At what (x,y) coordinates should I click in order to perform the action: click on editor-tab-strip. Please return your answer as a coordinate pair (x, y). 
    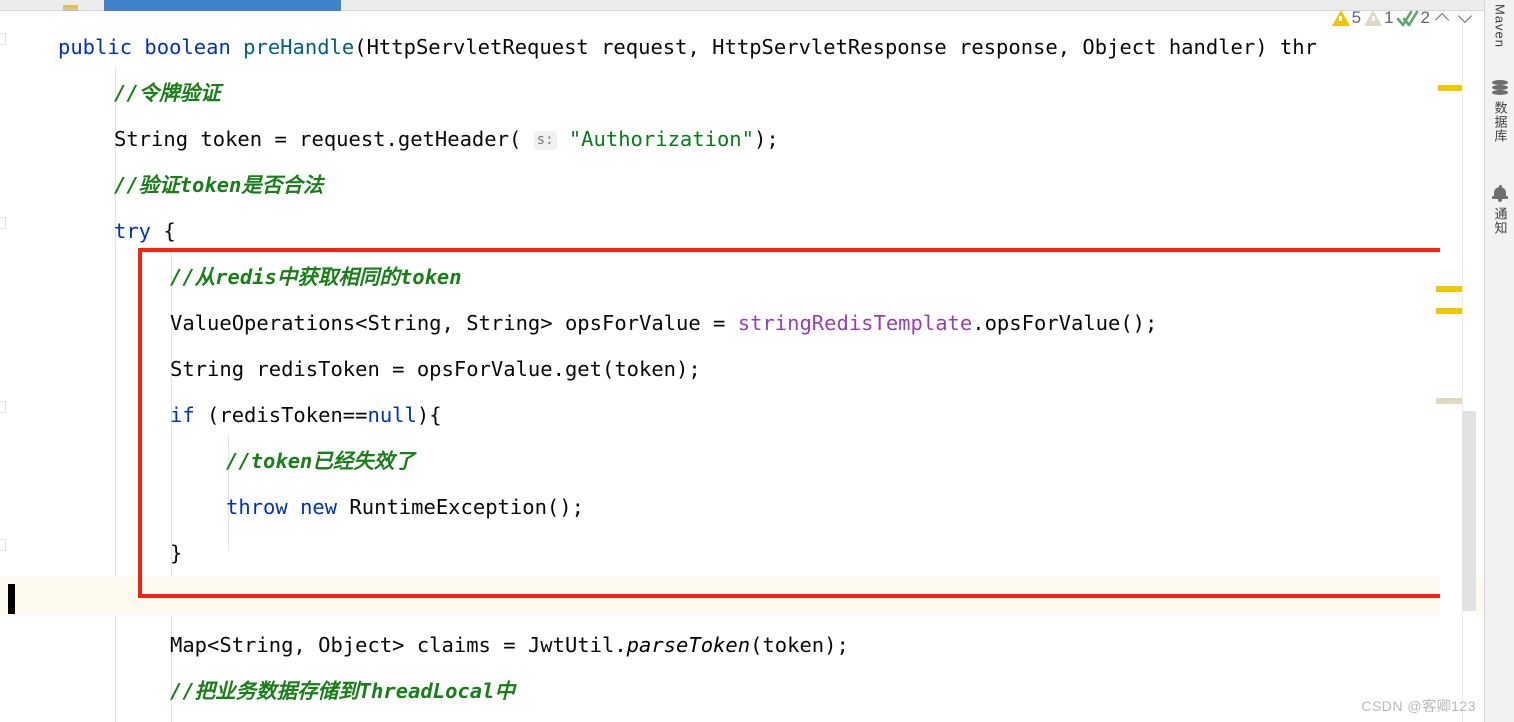
    Looking at the image, I should click on (742, 6).